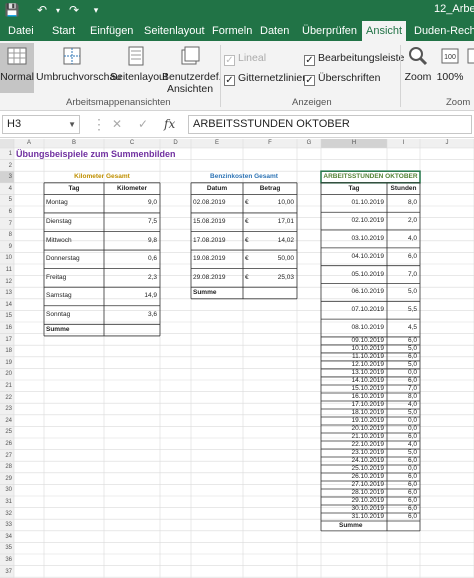 The height and width of the screenshot is (578, 474). What do you see at coordinates (6, 166) in the screenshot?
I see `row-header: 2` at bounding box center [6, 166].